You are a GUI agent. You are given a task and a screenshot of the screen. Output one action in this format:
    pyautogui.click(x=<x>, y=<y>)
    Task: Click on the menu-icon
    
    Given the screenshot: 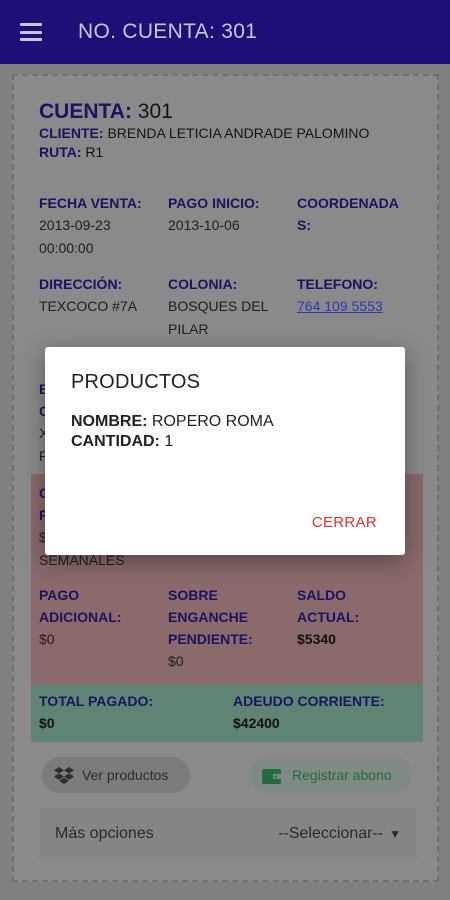 What is the action you would take?
    pyautogui.click(x=31, y=32)
    